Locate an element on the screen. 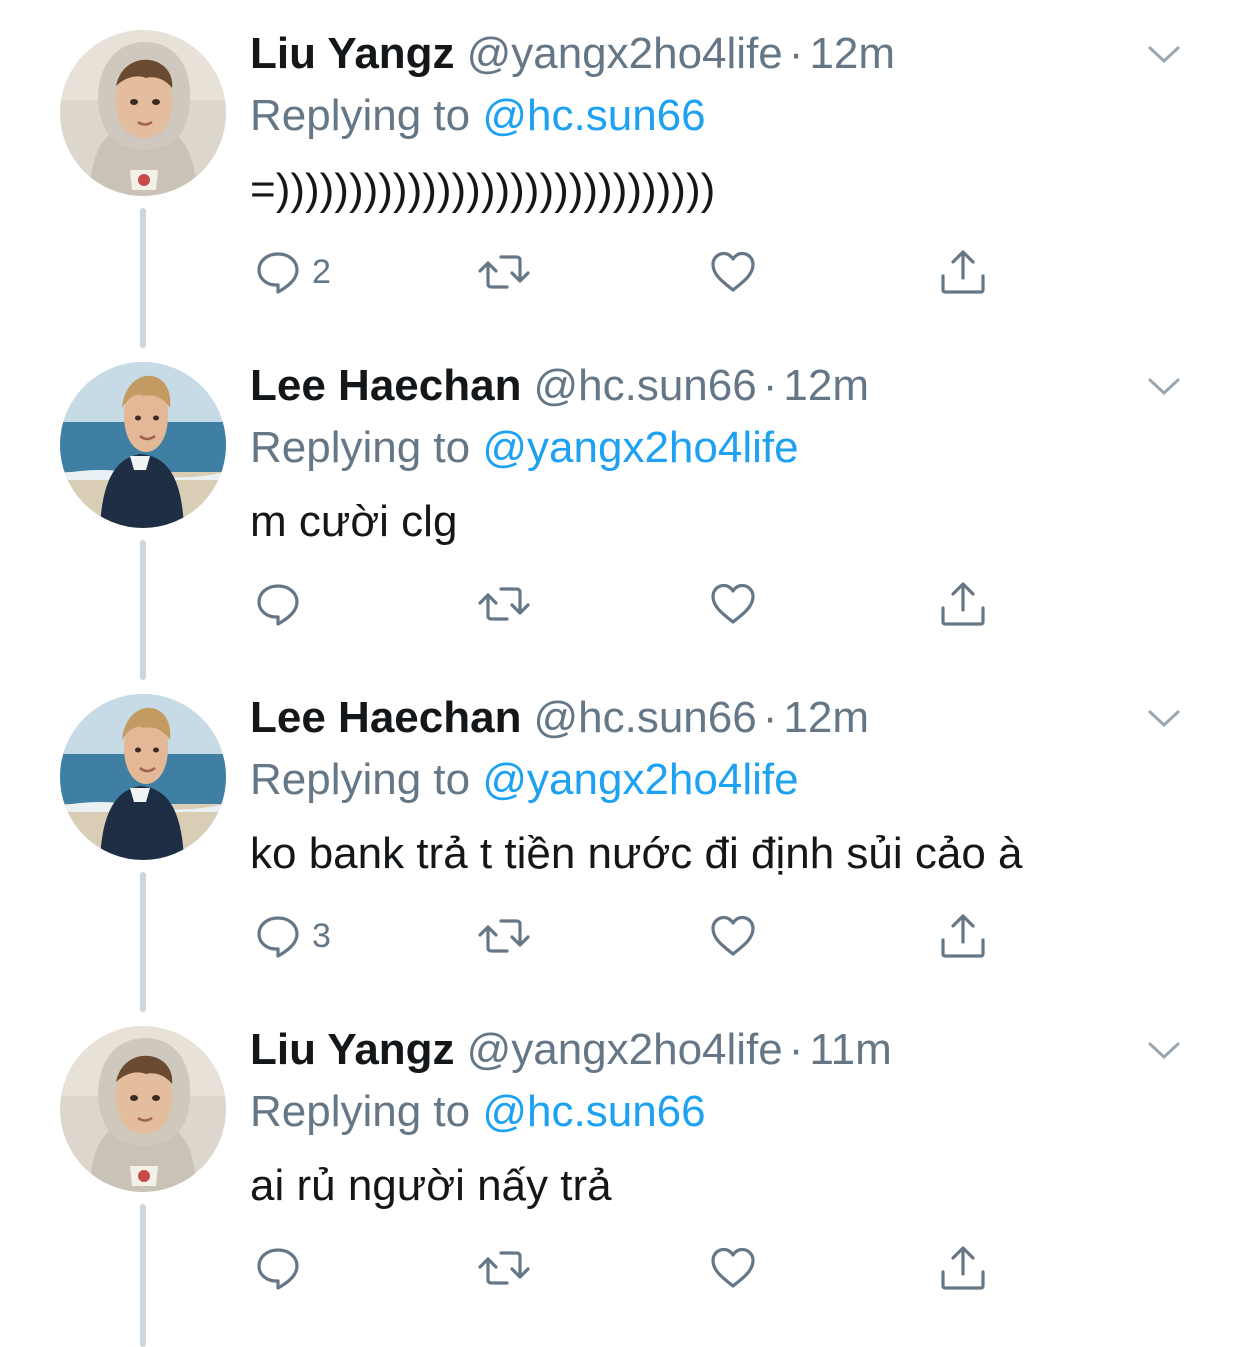 The image size is (1242, 1347). tweet-text: =)))))))))))))))))))))))))))))) is located at coordinates (483, 189).